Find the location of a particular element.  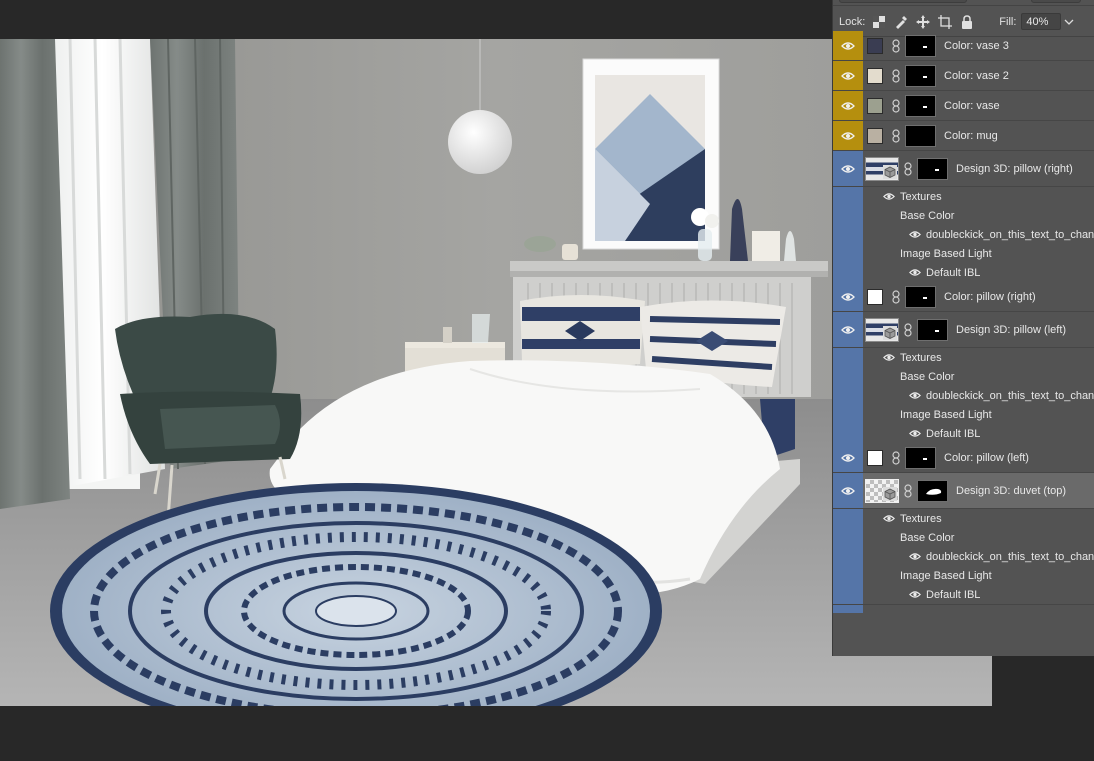

layer-name: Design 3D: pillow (right) is located at coordinates (1014, 169).